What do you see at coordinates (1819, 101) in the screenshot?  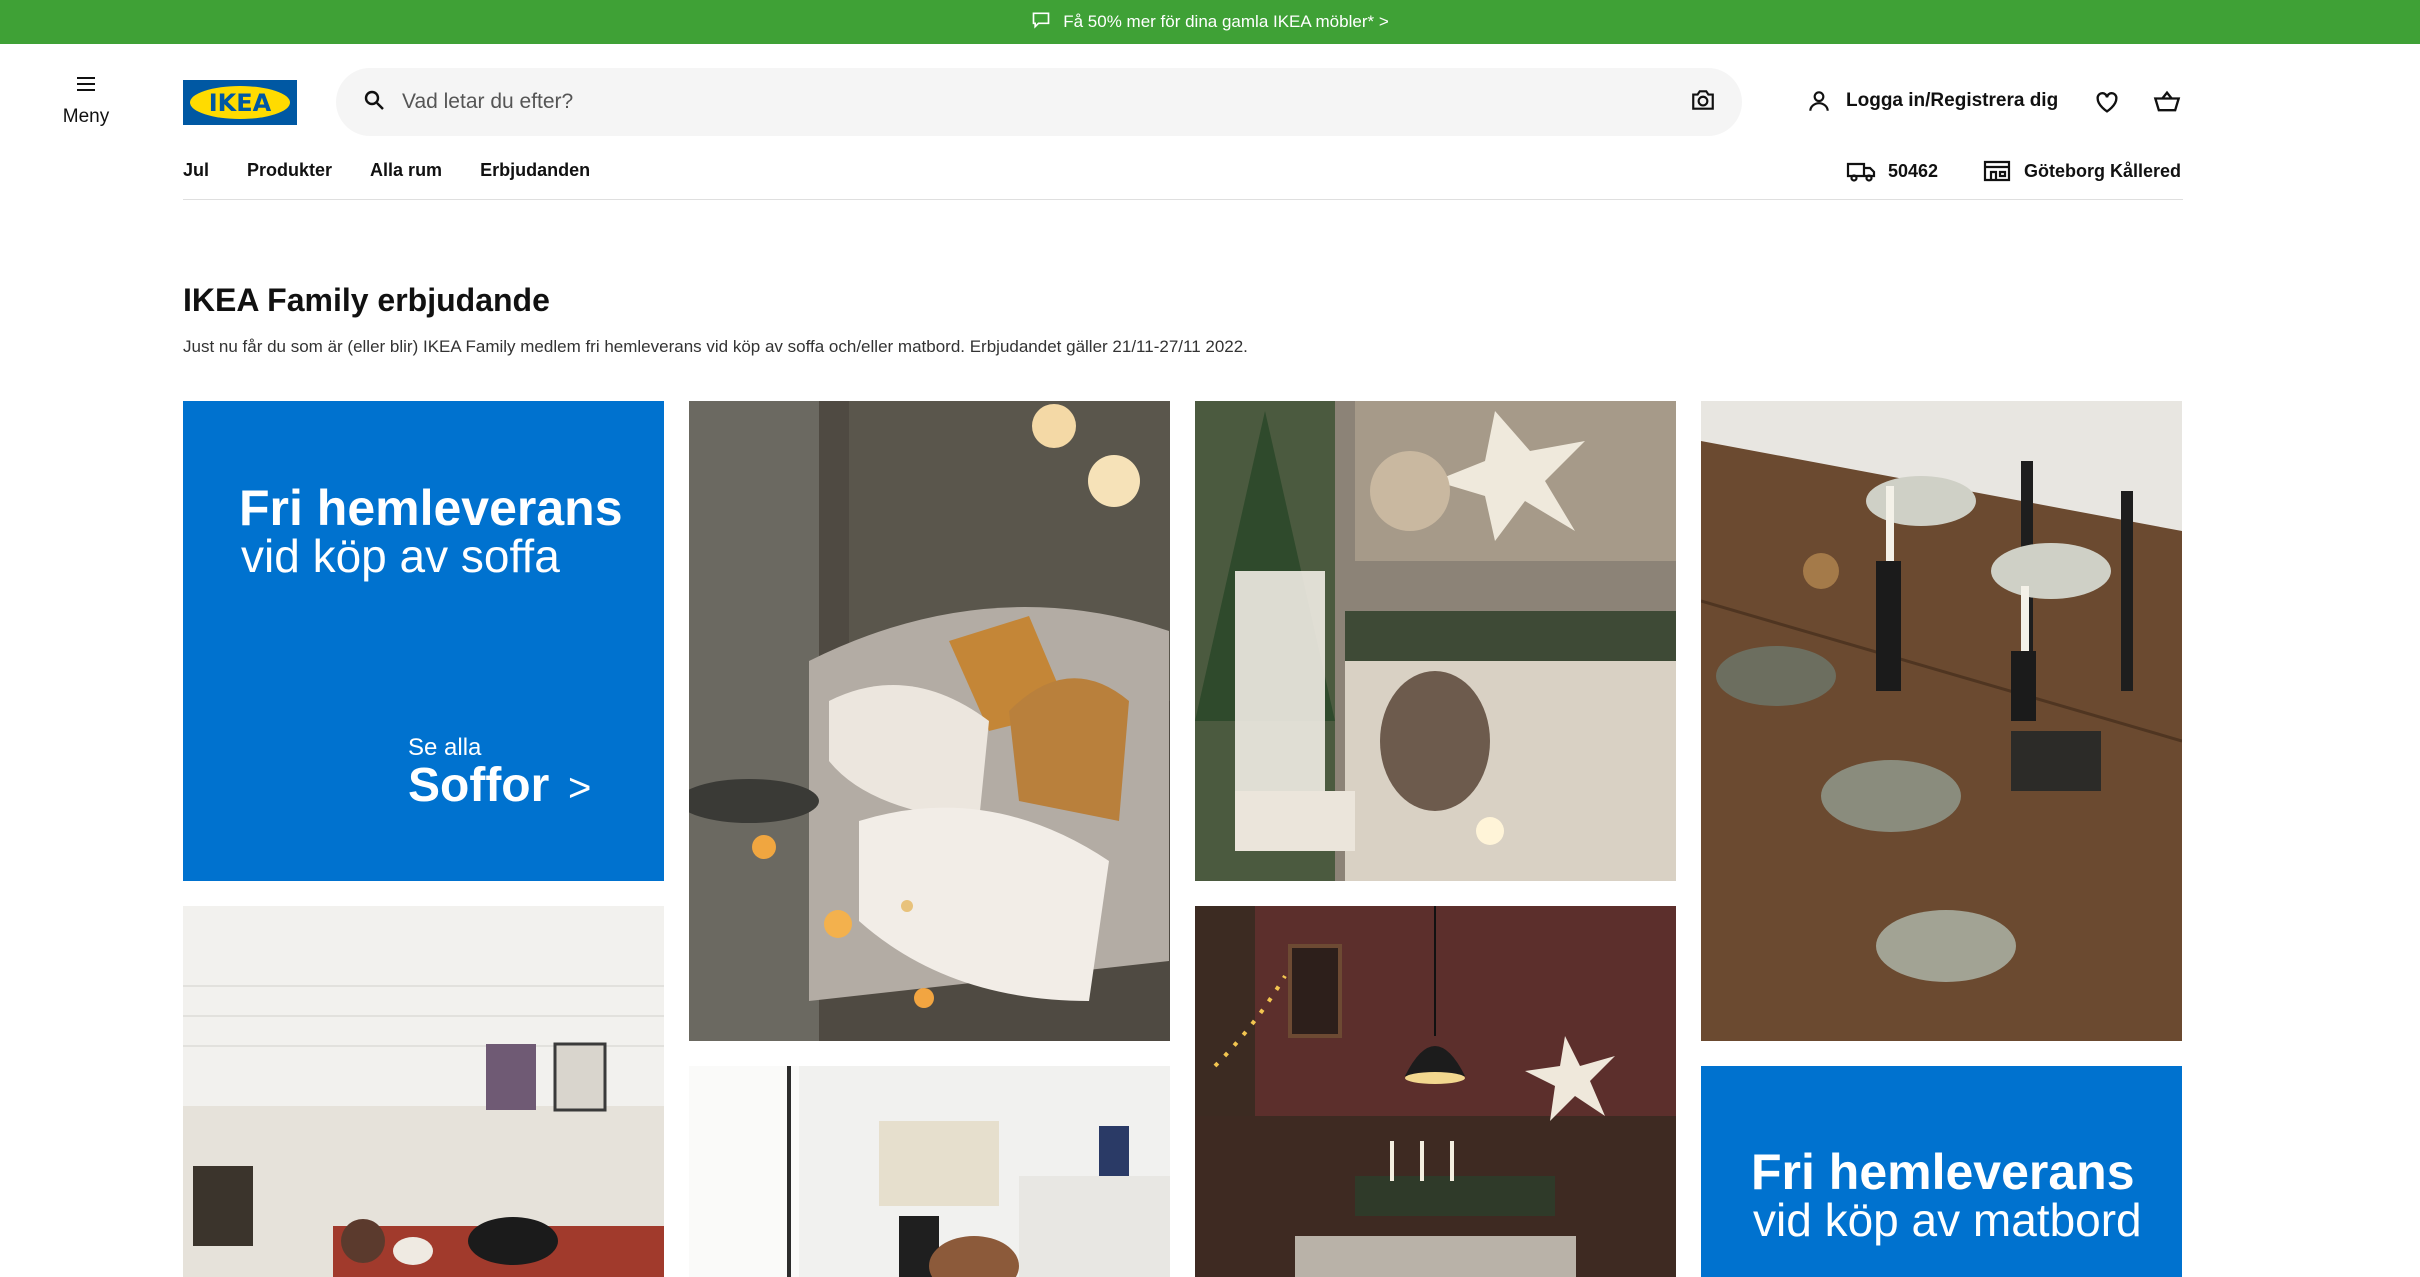 I see `user-icon` at bounding box center [1819, 101].